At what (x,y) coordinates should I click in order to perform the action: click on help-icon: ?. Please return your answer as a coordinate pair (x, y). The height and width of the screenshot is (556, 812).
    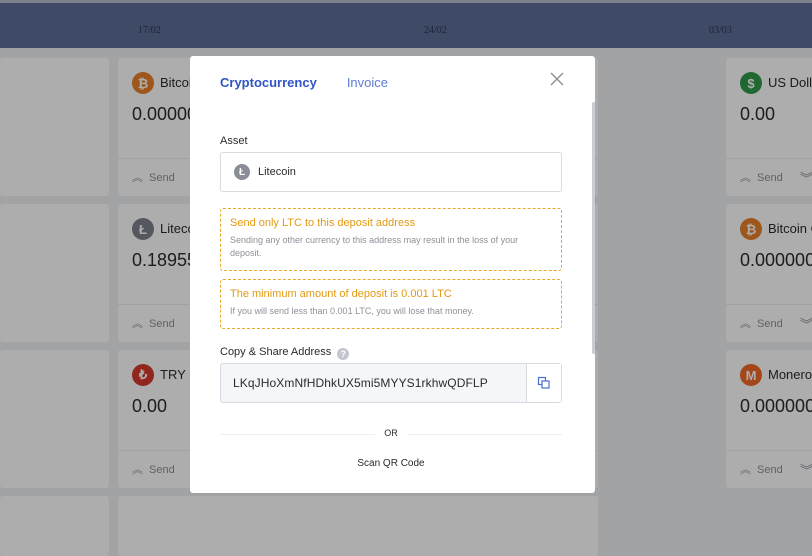
    Looking at the image, I should click on (343, 354).